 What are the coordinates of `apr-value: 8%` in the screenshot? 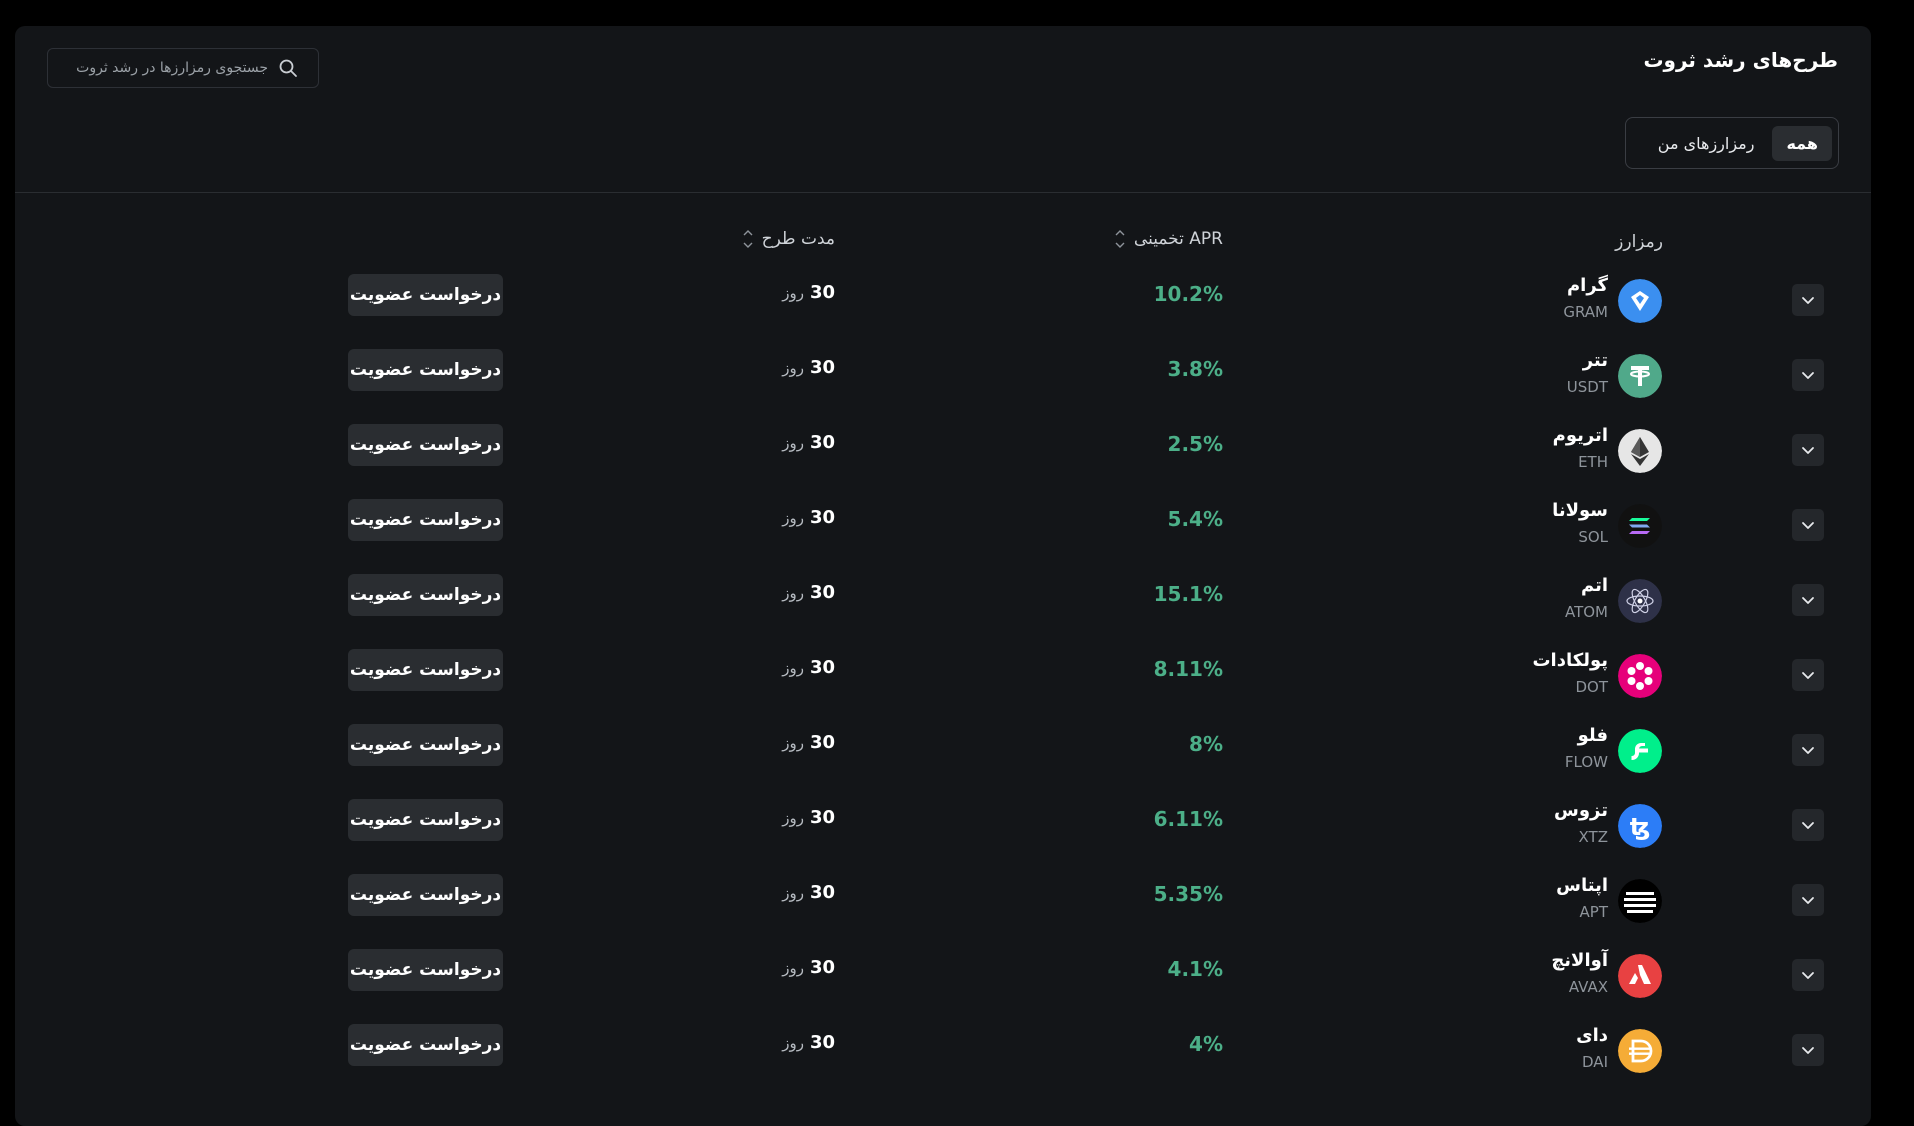 It's located at (1206, 744).